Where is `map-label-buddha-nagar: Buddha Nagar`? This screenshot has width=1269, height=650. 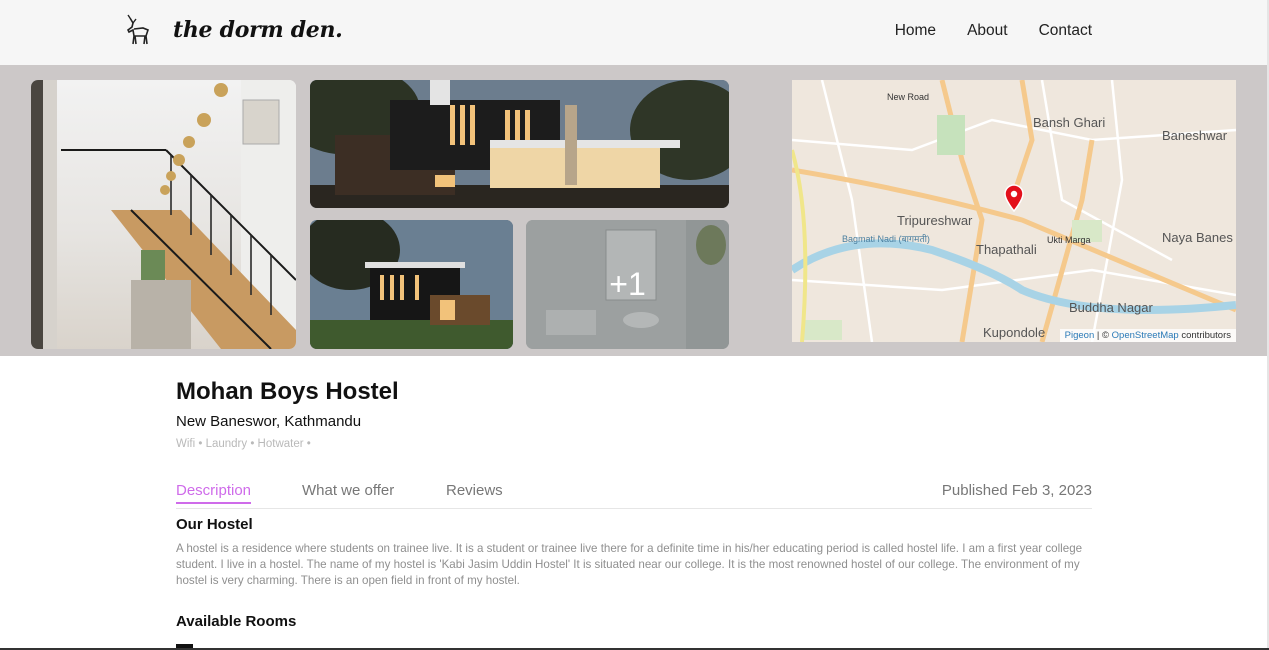 map-label-buddha-nagar: Buddha Nagar is located at coordinates (1111, 307).